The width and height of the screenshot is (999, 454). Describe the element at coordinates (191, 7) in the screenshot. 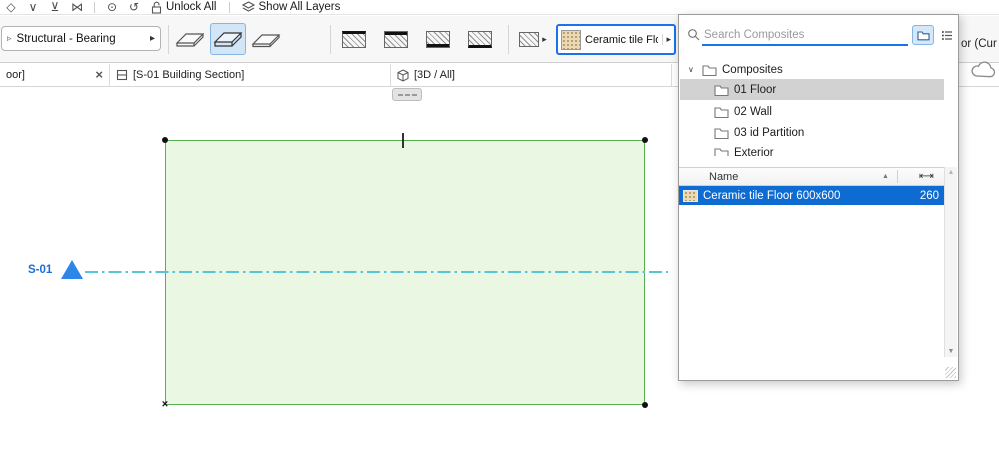

I see `unlock-all-button: Unlock All` at that location.